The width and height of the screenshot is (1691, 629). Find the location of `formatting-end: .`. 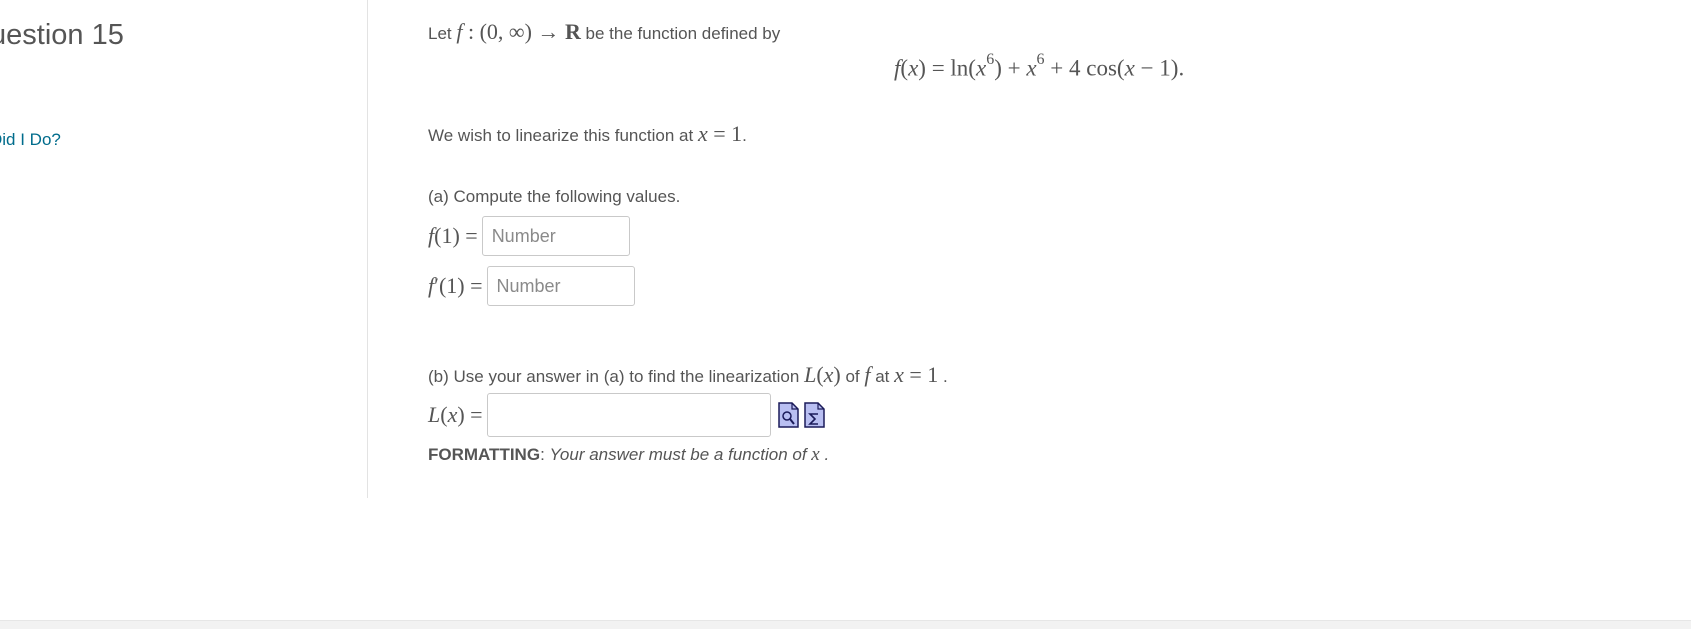

formatting-end: . is located at coordinates (824, 454).